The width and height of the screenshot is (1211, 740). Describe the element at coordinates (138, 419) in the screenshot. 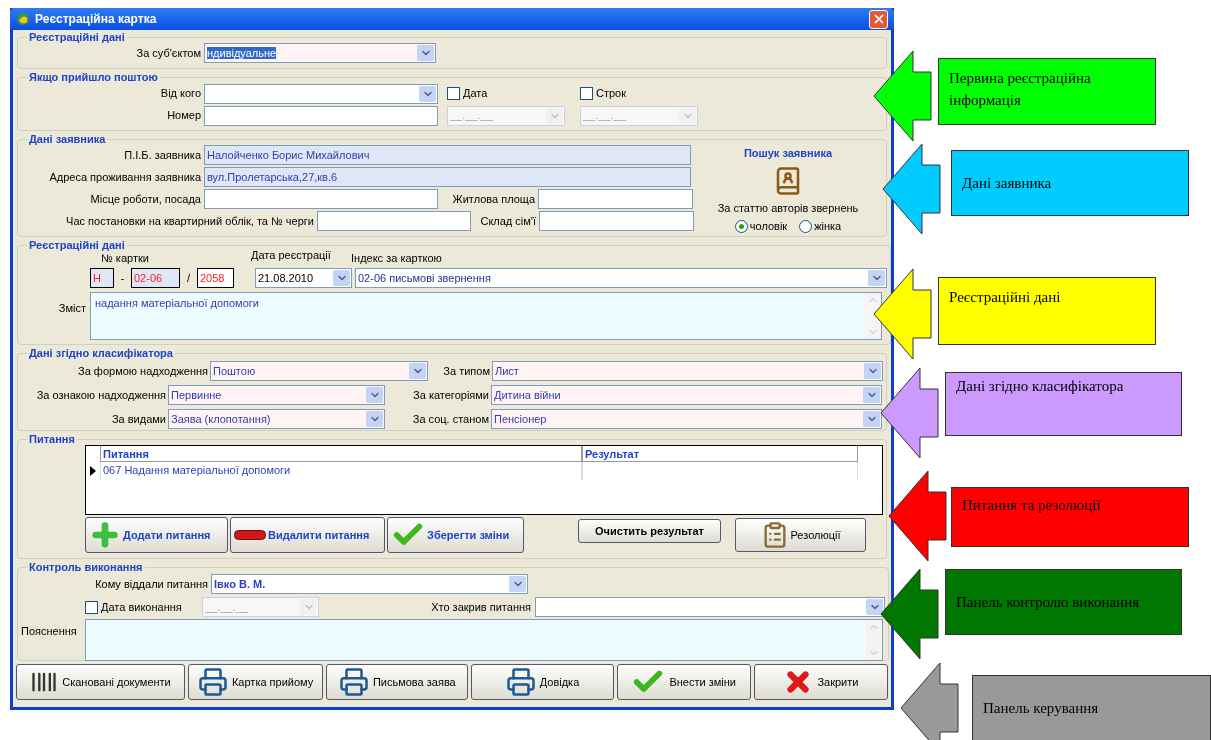

I see `field-label: За видами` at that location.